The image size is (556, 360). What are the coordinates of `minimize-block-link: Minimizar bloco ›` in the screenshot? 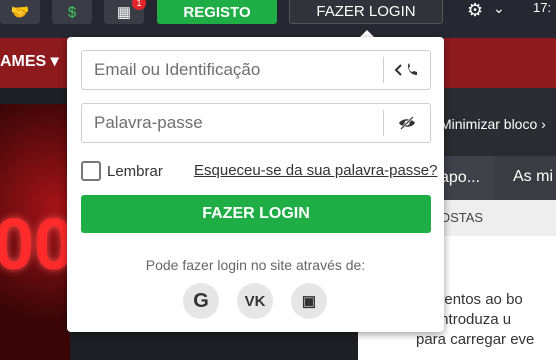 It's located at (493, 124).